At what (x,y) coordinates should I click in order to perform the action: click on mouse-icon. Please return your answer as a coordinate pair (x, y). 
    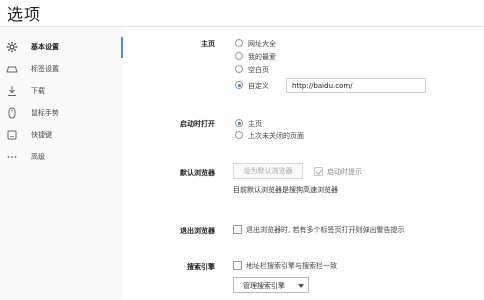
    Looking at the image, I should click on (12, 113).